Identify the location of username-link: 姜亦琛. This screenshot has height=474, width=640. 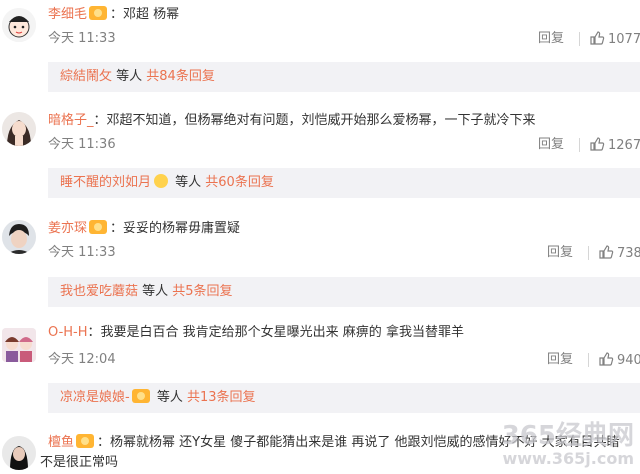
(67, 228).